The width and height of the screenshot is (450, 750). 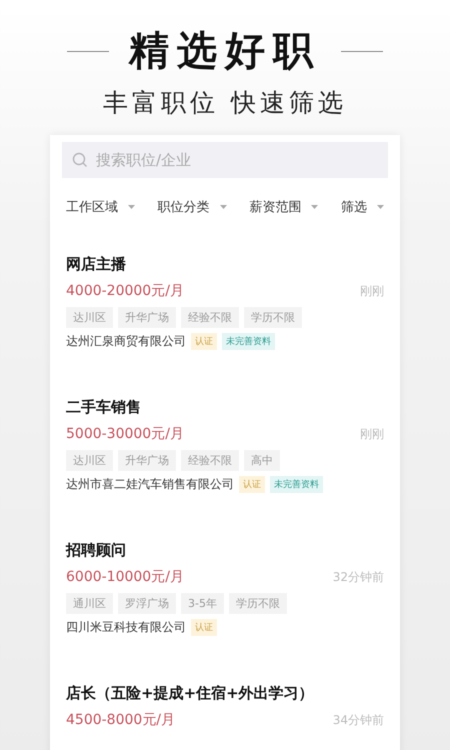 What do you see at coordinates (150, 484) in the screenshot?
I see `company-name: 达州市喜二娃汽车销售有限公司` at bounding box center [150, 484].